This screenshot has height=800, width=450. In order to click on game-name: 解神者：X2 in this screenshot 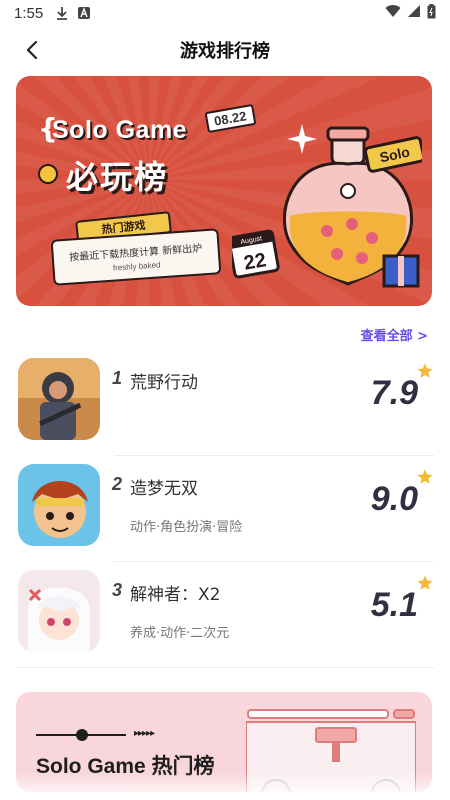, I will do `click(175, 595)`.